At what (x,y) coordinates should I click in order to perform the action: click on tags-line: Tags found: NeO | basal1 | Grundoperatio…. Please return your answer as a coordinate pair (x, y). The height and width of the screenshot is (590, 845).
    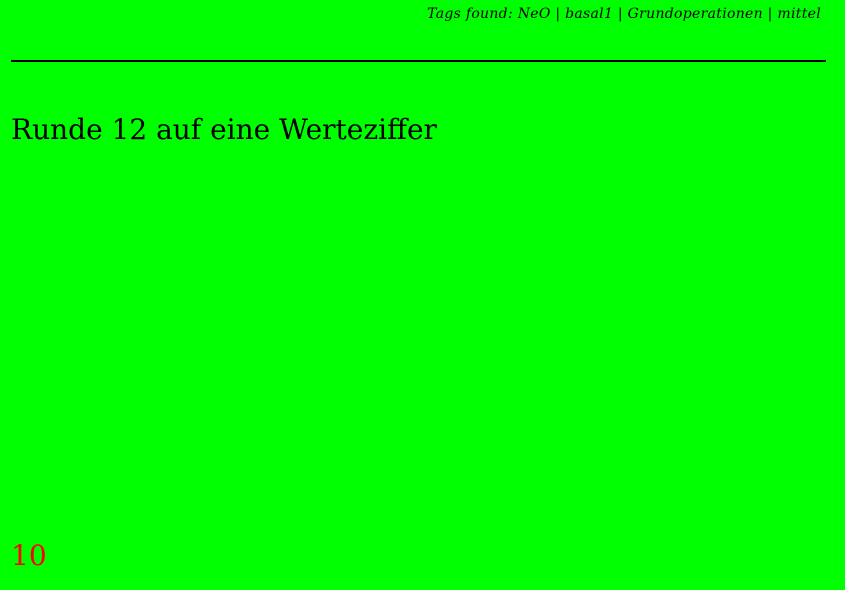
    Looking at the image, I should click on (624, 14).